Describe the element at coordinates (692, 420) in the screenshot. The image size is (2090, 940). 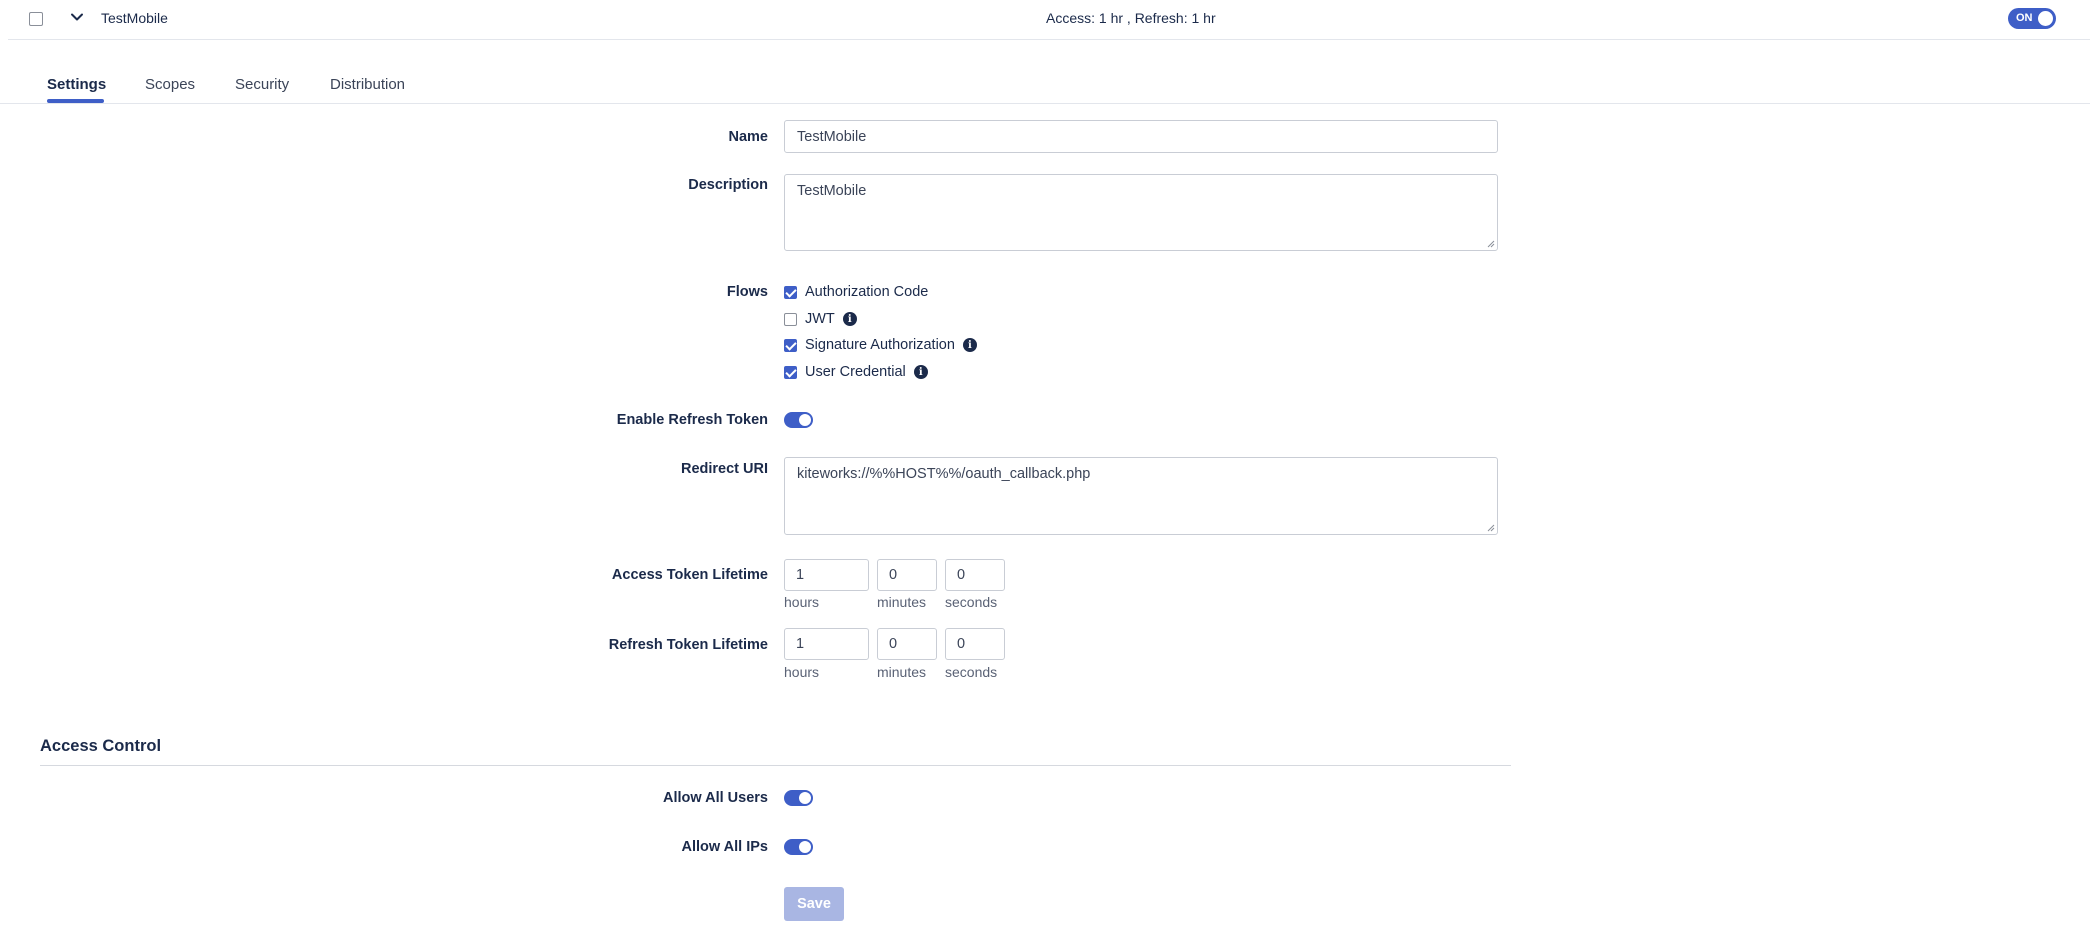
I see `refresh-token-label: Enable Refresh Token` at that location.